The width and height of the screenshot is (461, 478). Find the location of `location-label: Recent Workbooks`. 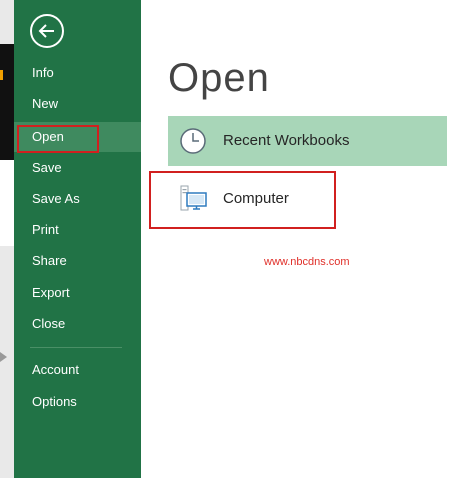

location-label: Recent Workbooks is located at coordinates (286, 140).